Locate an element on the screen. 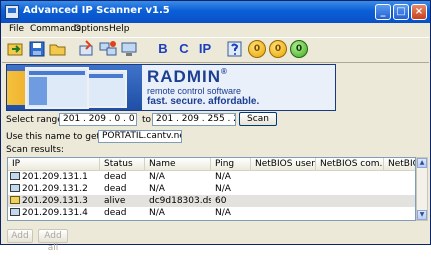 The height and width of the screenshot is (260, 431). menu-file: File is located at coordinates (16, 29).